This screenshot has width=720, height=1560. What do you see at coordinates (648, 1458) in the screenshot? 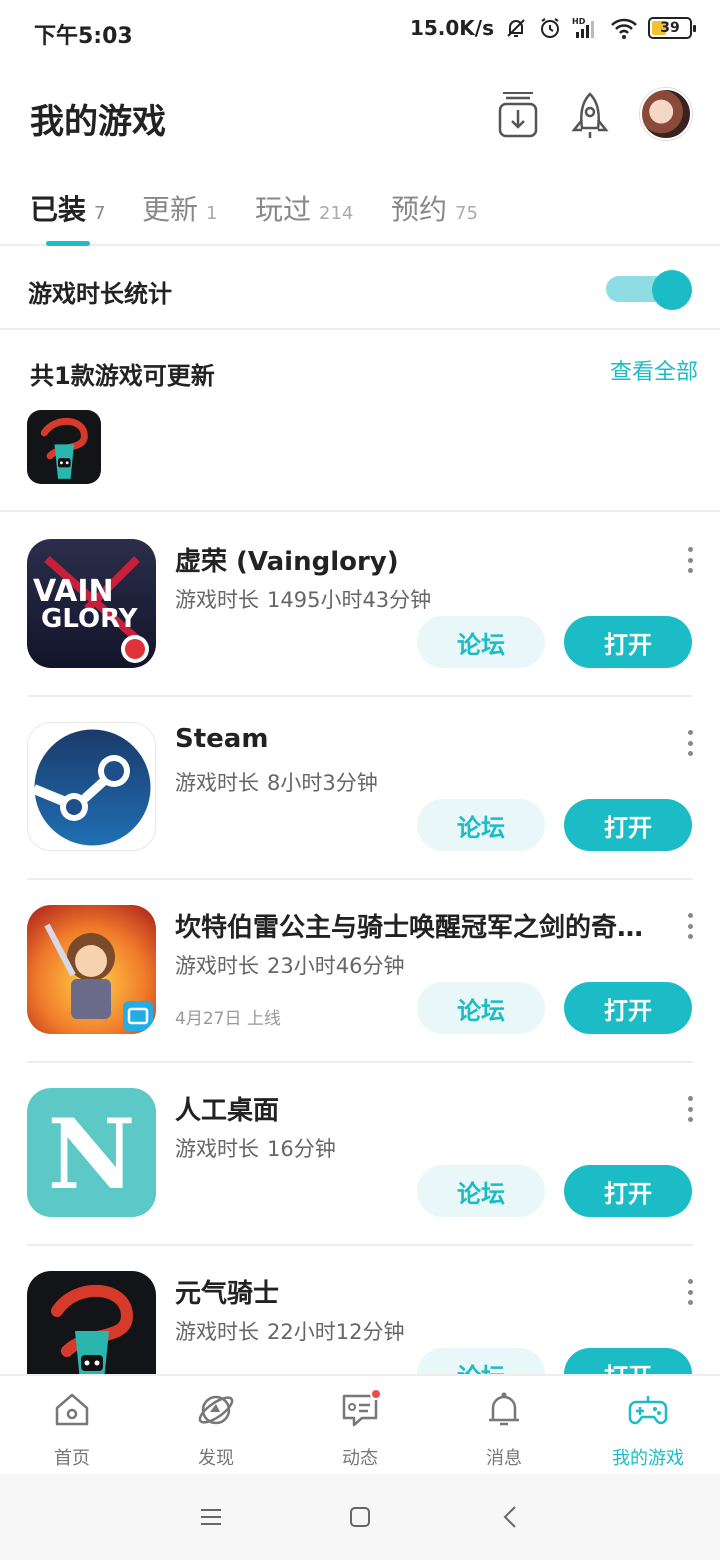
I see `nav-label: 我的游戏` at bounding box center [648, 1458].